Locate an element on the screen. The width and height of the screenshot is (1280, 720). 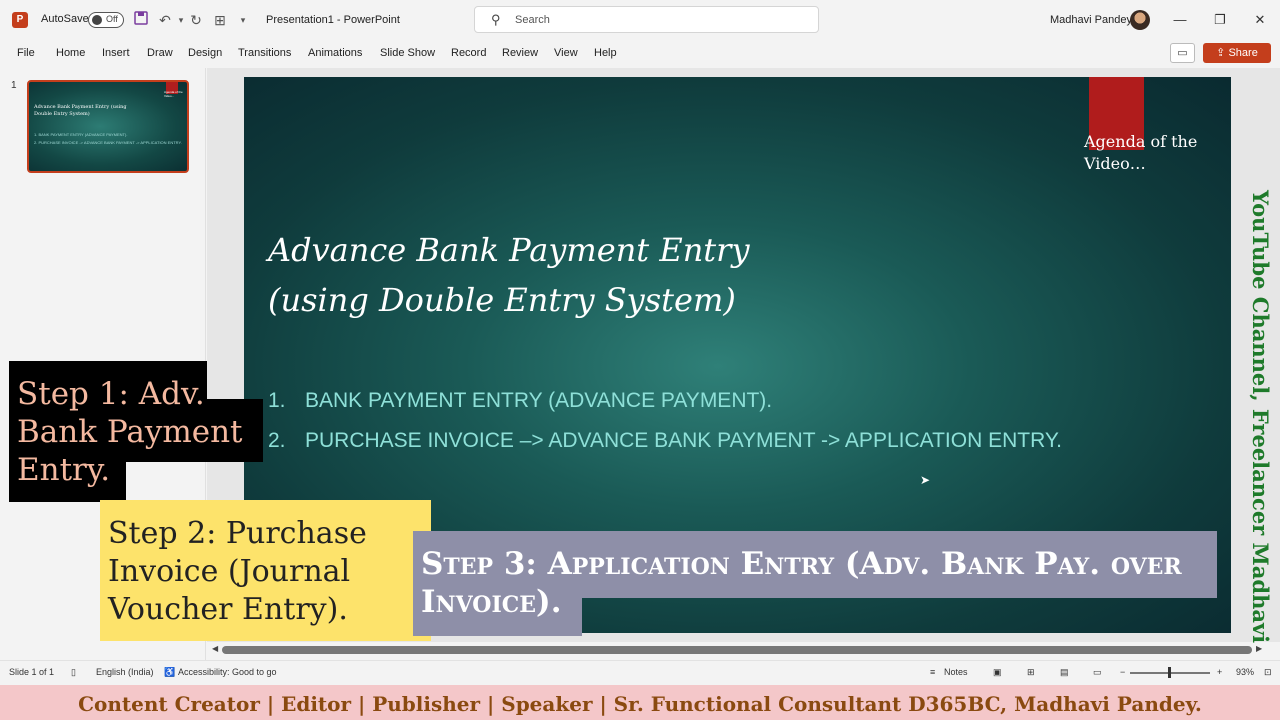
slide-sorter-icon: ⊞ is located at coordinates (1031, 672).